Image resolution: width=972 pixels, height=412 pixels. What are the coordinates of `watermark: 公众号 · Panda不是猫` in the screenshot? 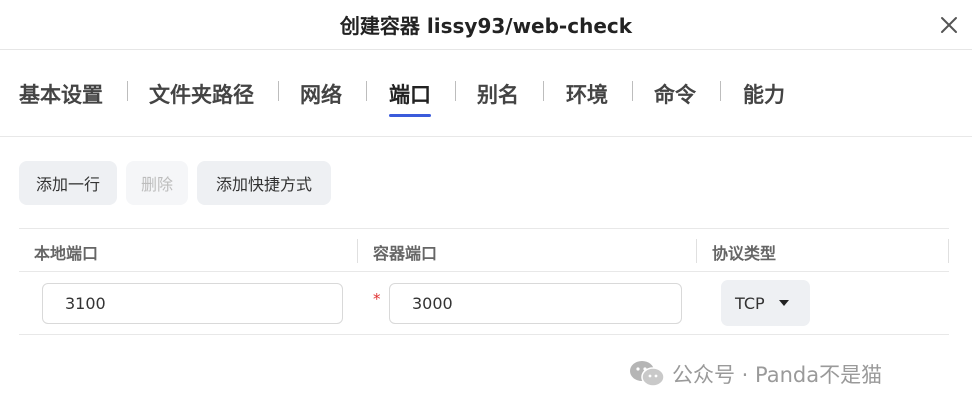 It's located at (755, 374).